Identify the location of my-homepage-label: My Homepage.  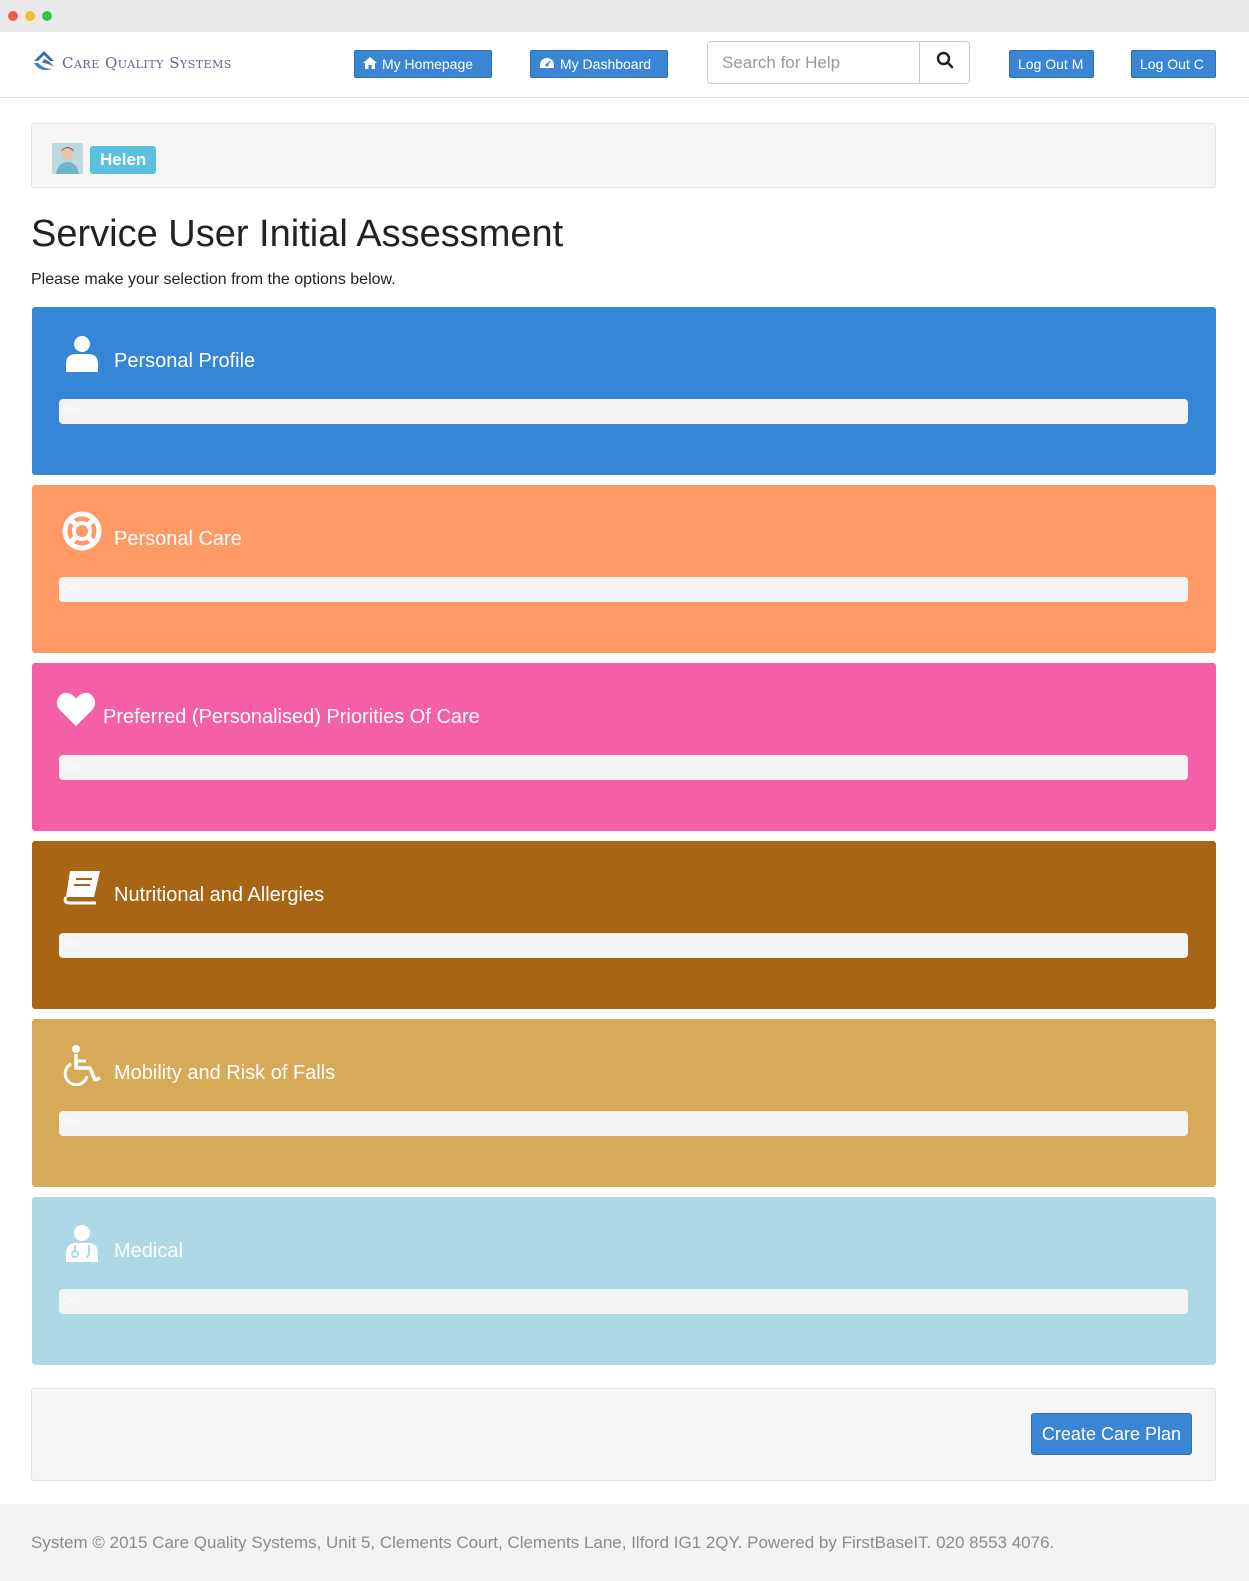
(428, 64).